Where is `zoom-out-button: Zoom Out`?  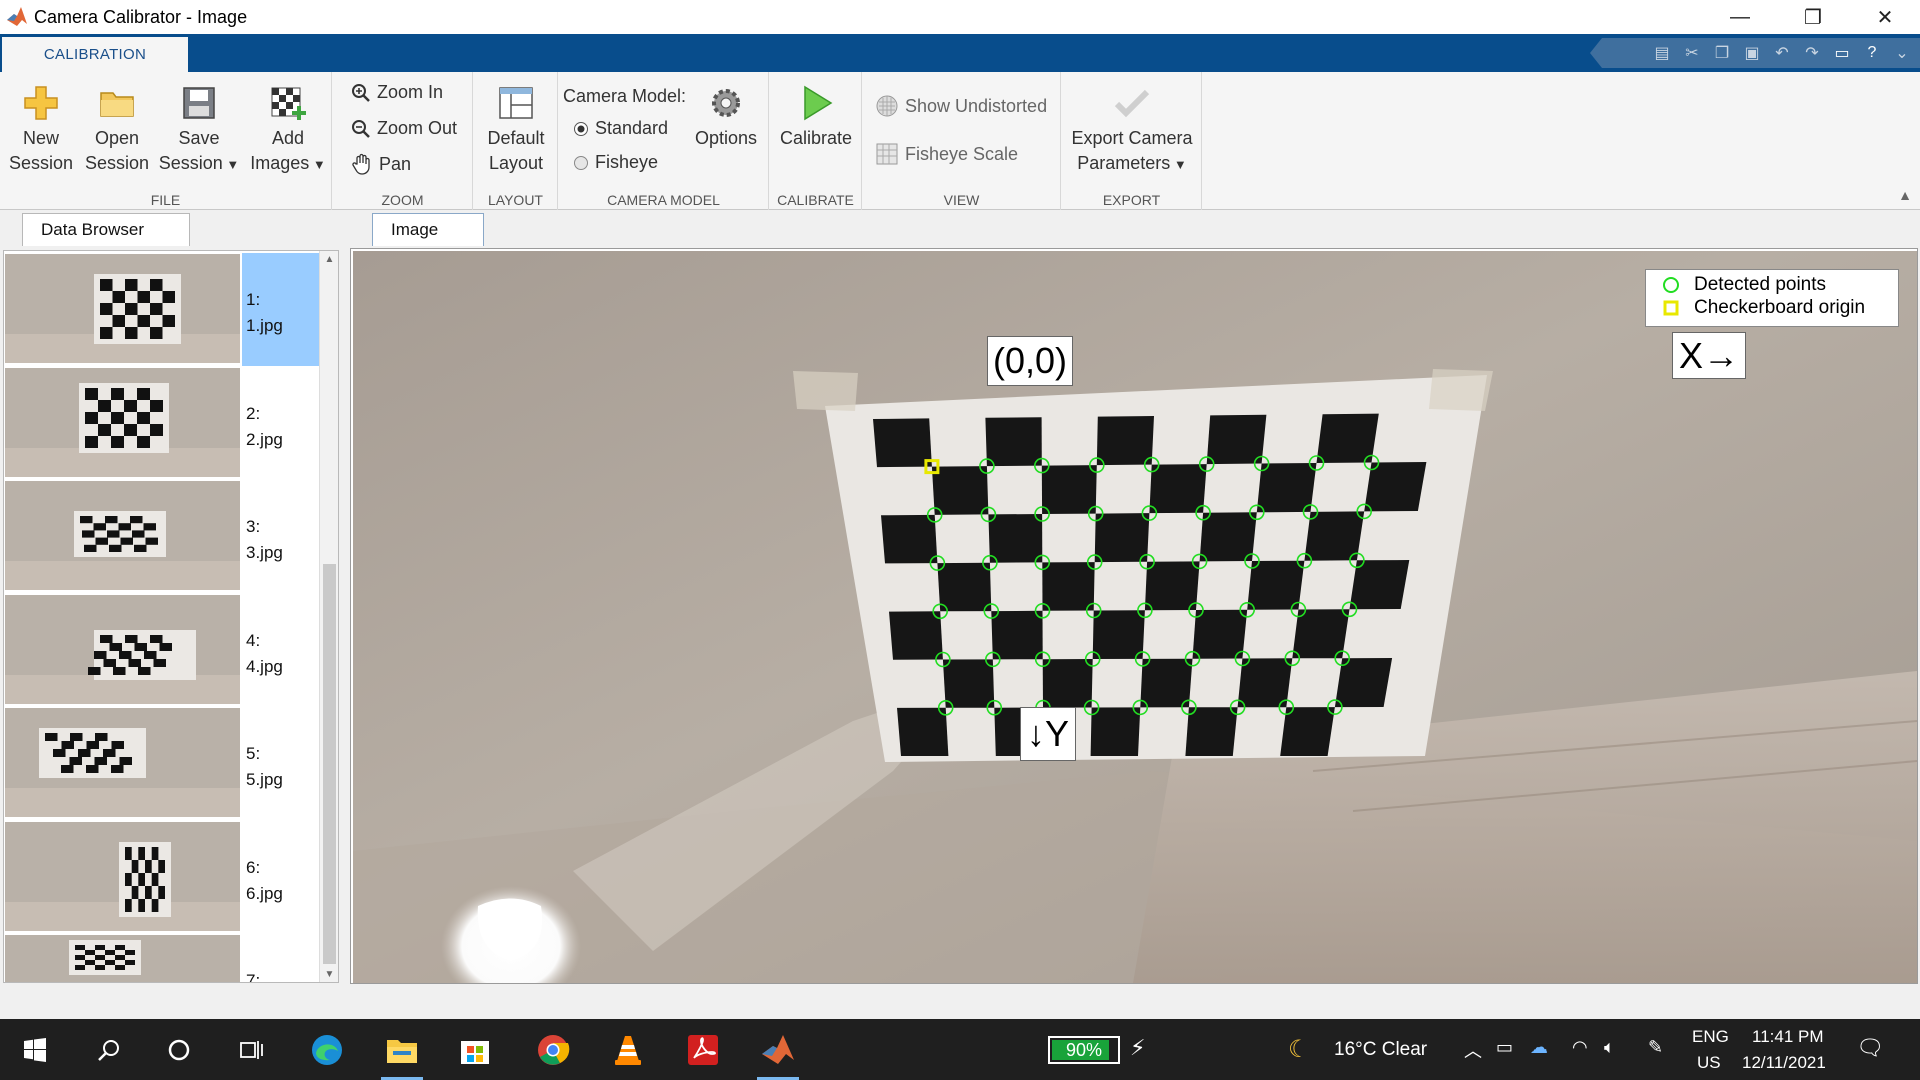 zoom-out-button: Zoom Out is located at coordinates (404, 128).